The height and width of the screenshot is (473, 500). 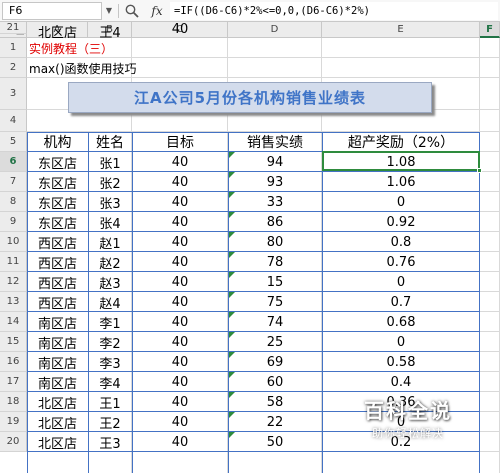 What do you see at coordinates (13, 402) in the screenshot?
I see `row-header-18: 18` at bounding box center [13, 402].